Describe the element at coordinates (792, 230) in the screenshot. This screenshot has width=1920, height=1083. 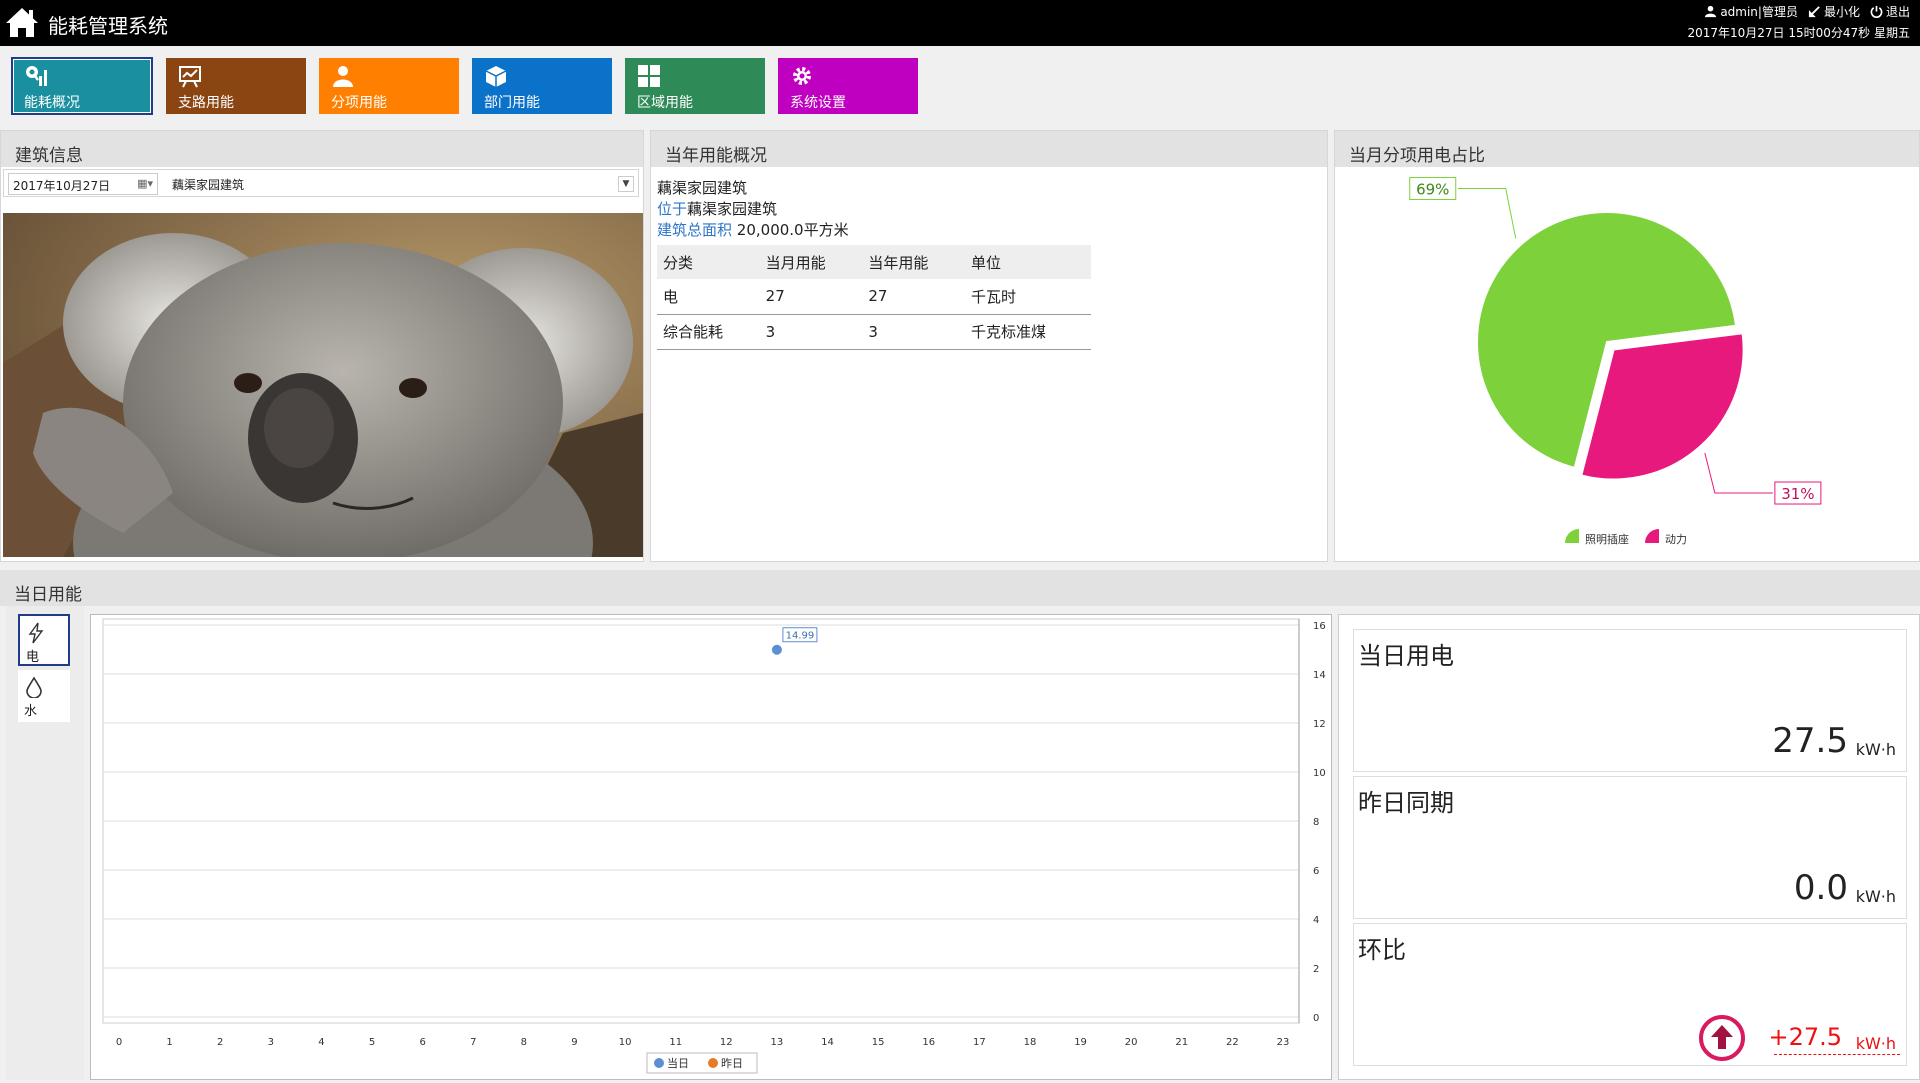
I see `area-value: 20,000.0平方米` at that location.